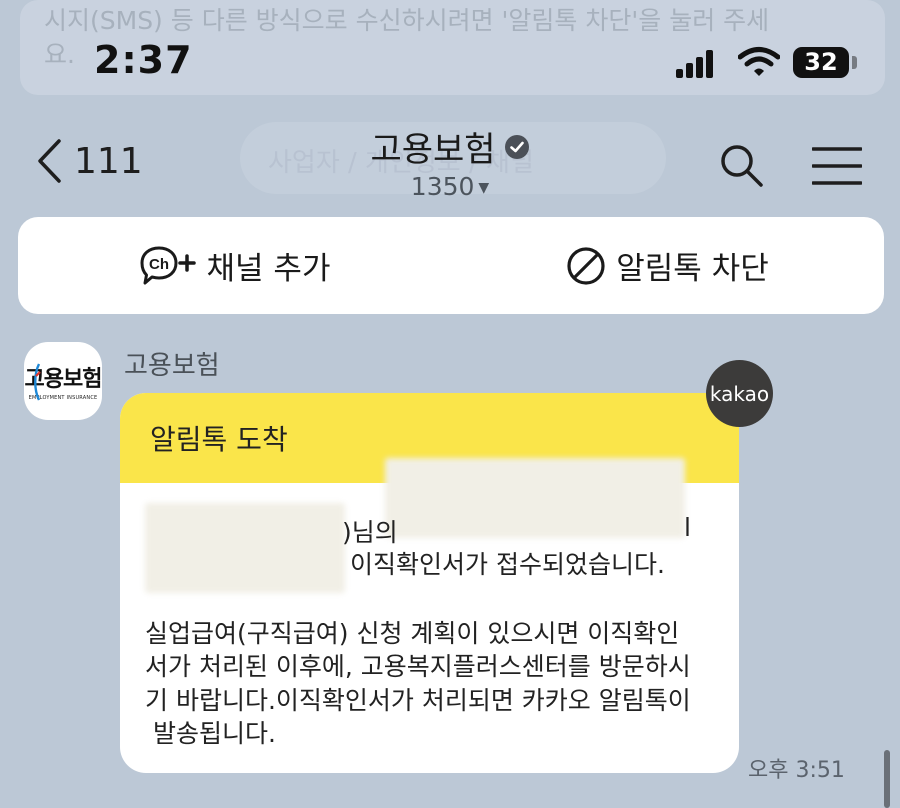 The height and width of the screenshot is (808, 900). Describe the element at coordinates (450, 60) in the screenshot. I see `status-bar: 2:37 32` at that location.